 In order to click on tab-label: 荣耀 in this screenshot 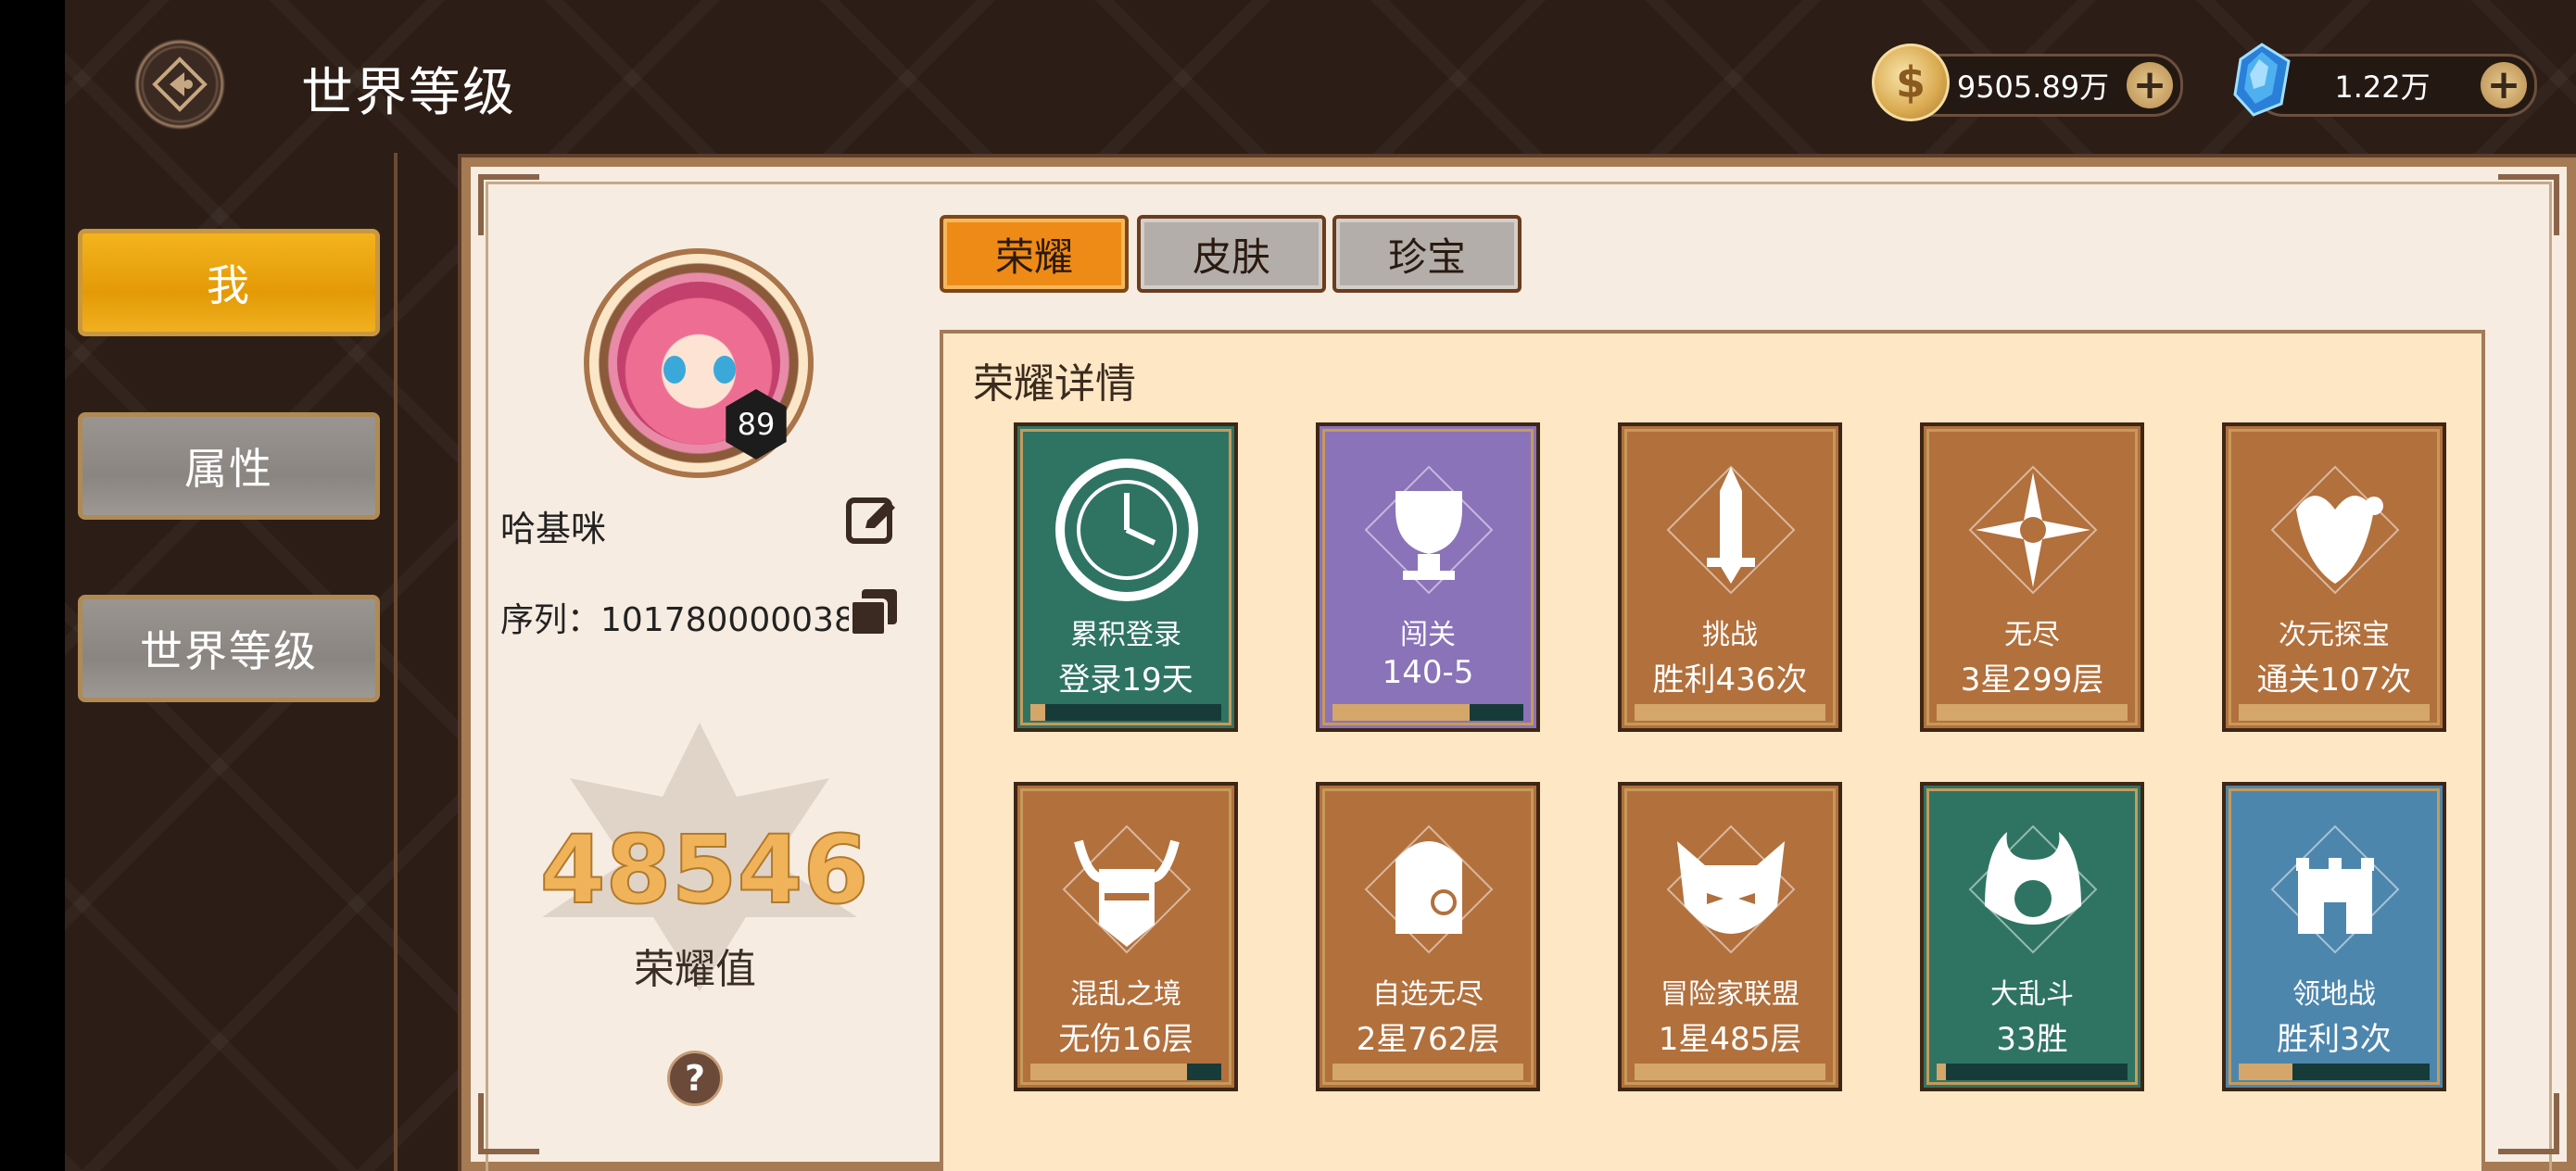, I will do `click(1033, 256)`.